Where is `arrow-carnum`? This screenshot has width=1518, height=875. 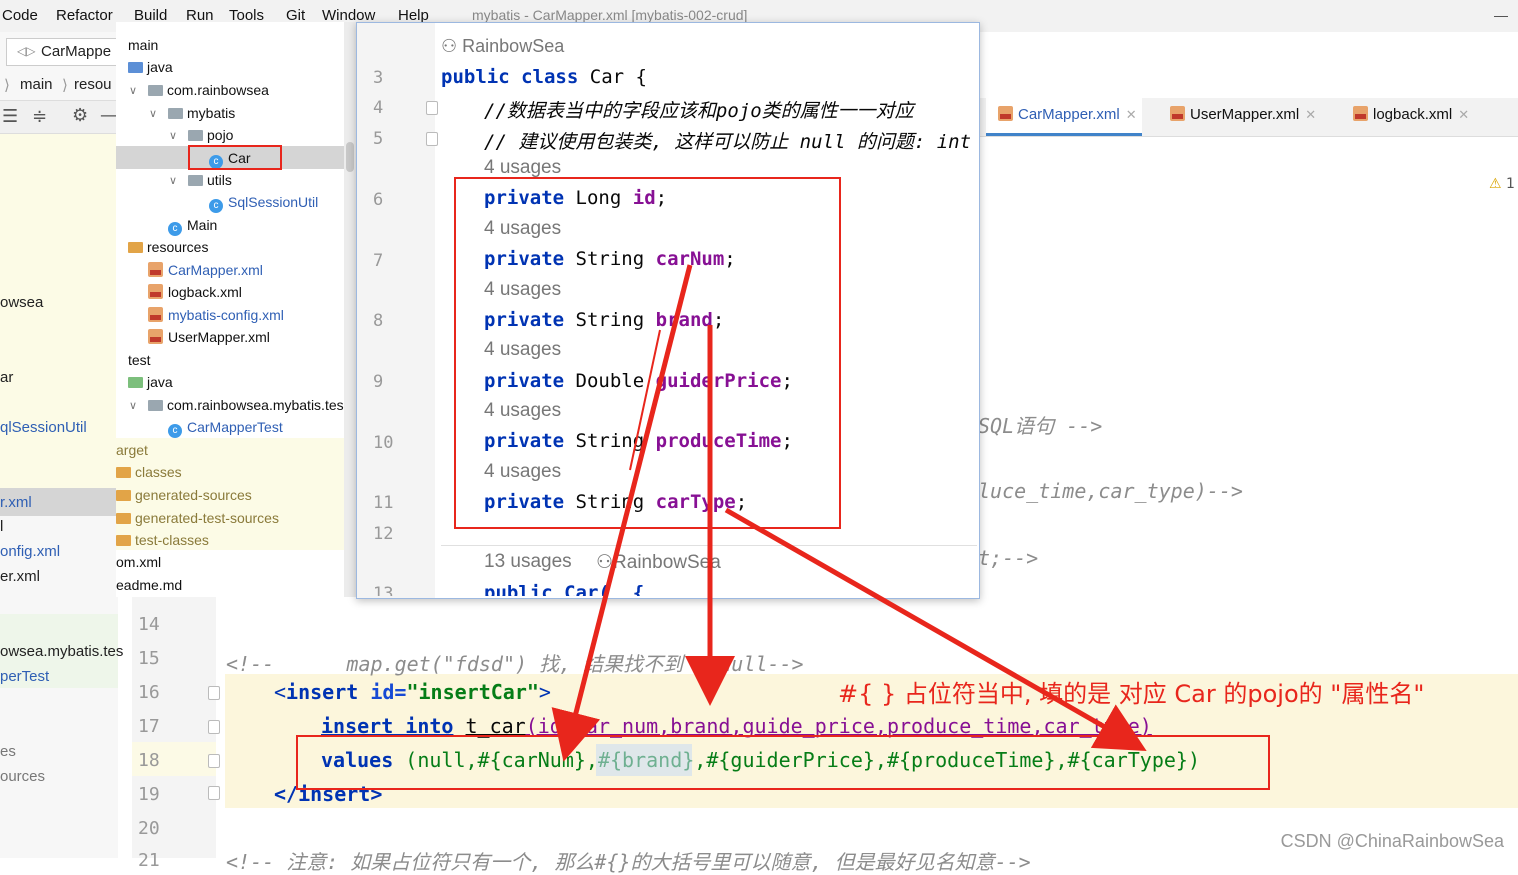 arrow-carnum is located at coordinates (622, 513).